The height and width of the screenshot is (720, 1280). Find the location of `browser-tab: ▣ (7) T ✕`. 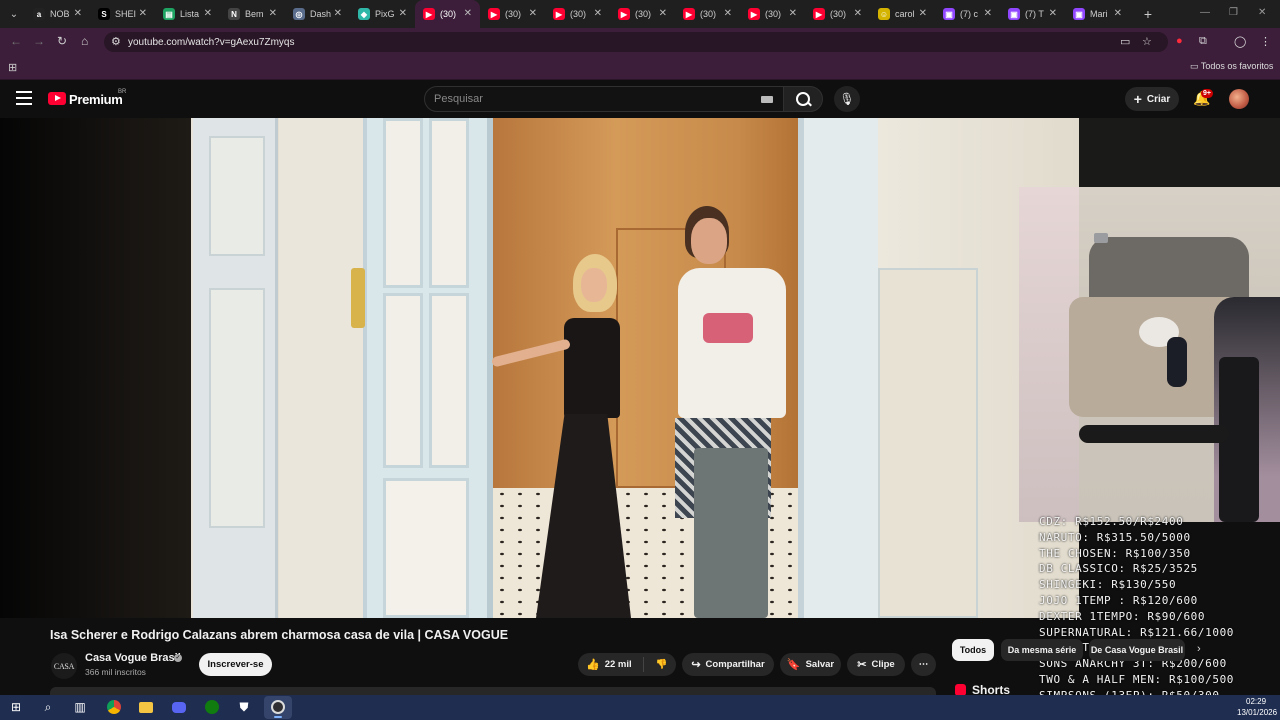

browser-tab: ▣ (7) T ✕ is located at coordinates (1032, 14).